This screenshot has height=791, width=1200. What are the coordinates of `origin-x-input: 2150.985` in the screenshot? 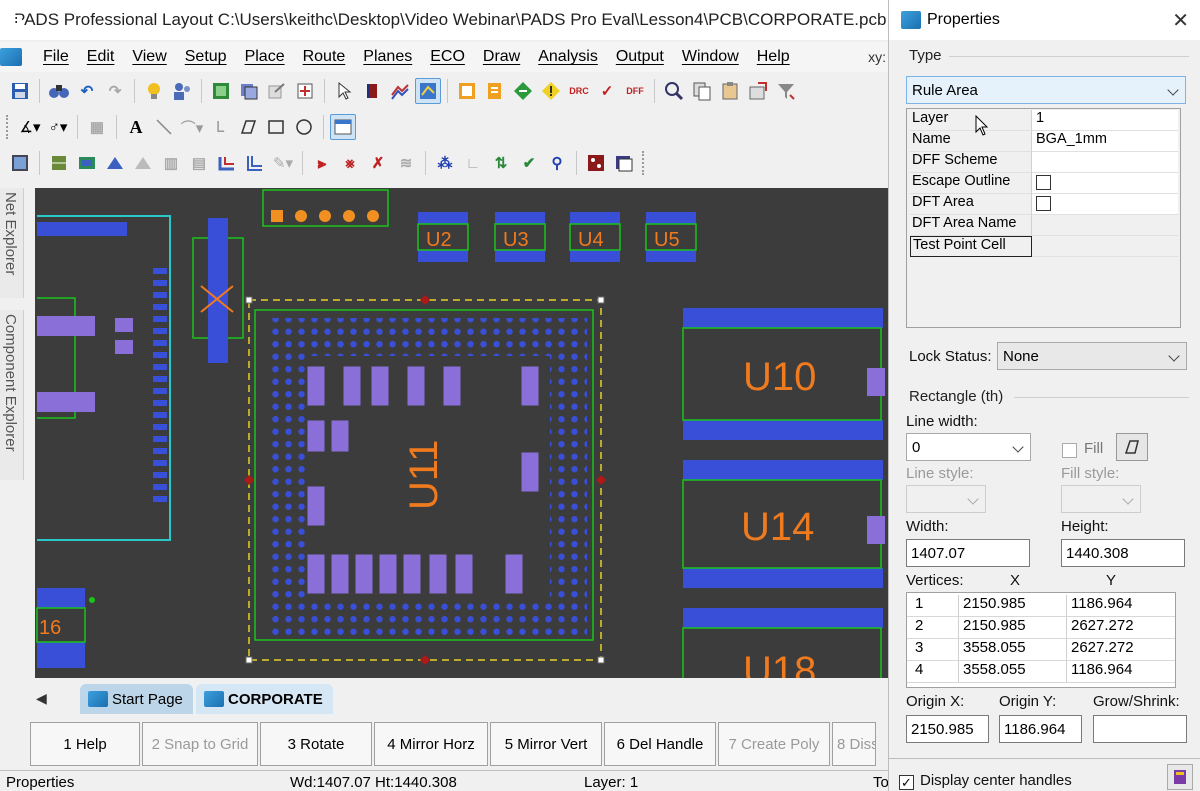 It's located at (947, 729).